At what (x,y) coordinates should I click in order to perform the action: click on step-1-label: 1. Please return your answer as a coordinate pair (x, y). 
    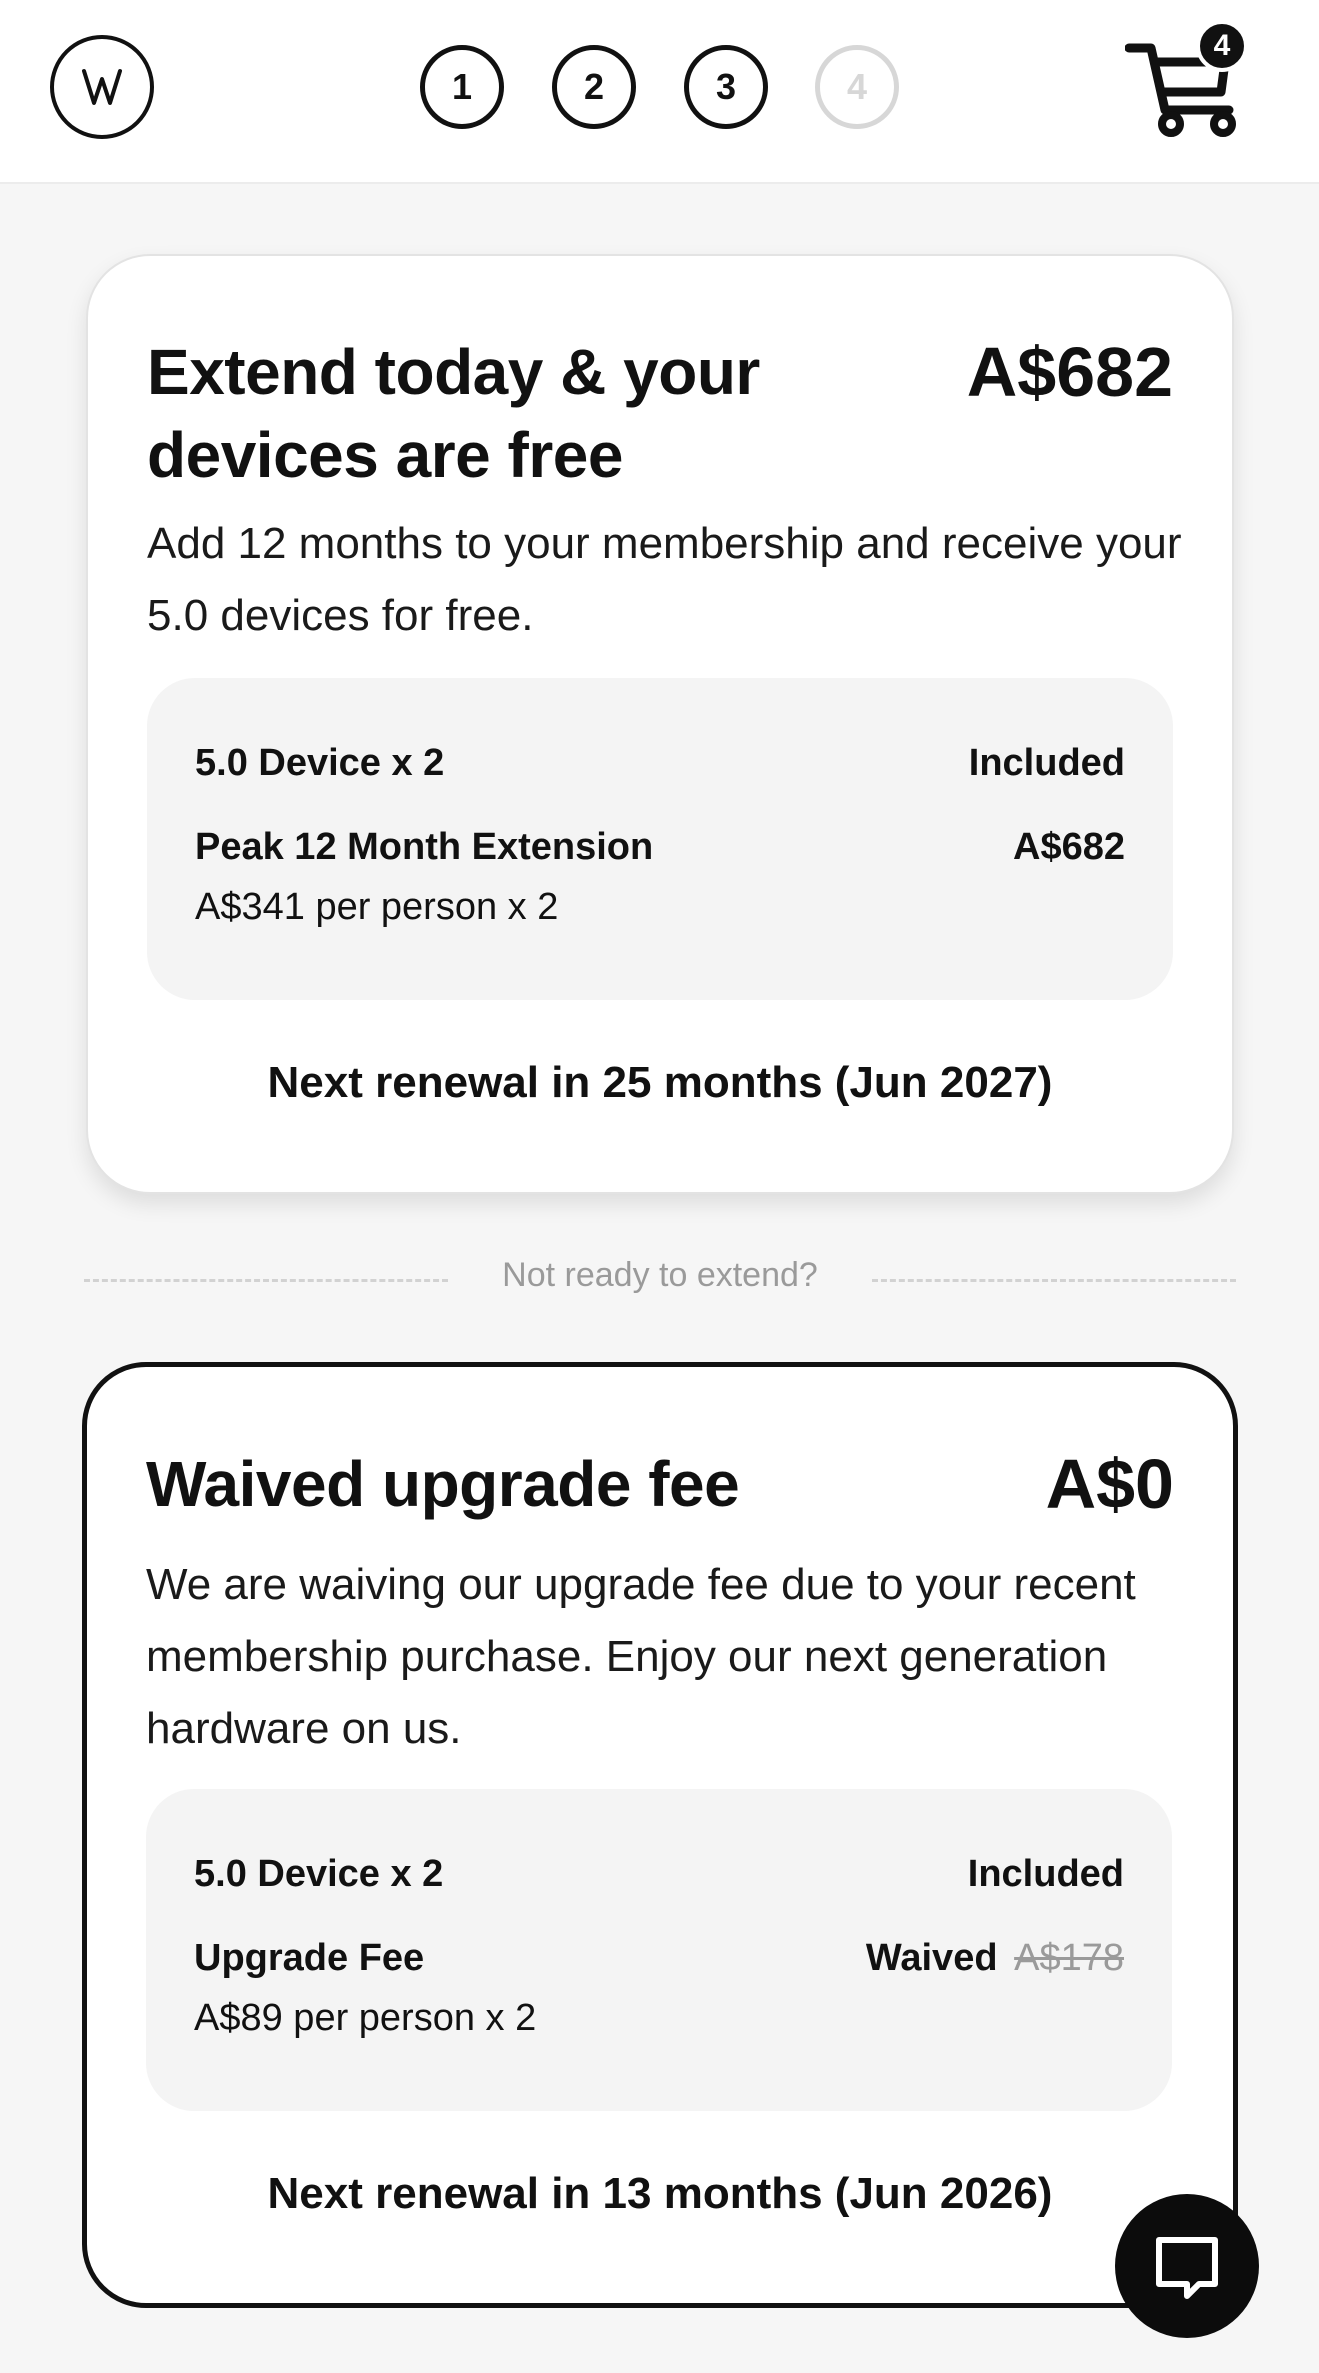
    Looking at the image, I should click on (462, 86).